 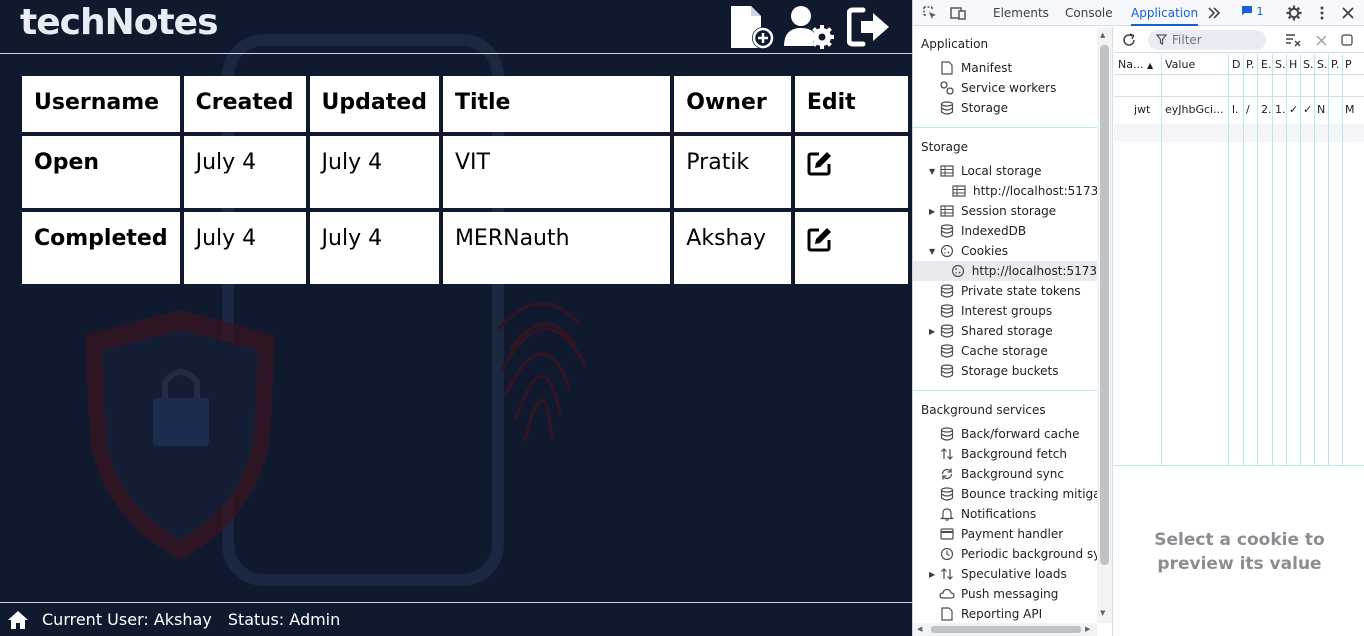 I want to click on table-row: Completed July 4 July 4 MERNauth Akshay, so click(x=465, y=248).